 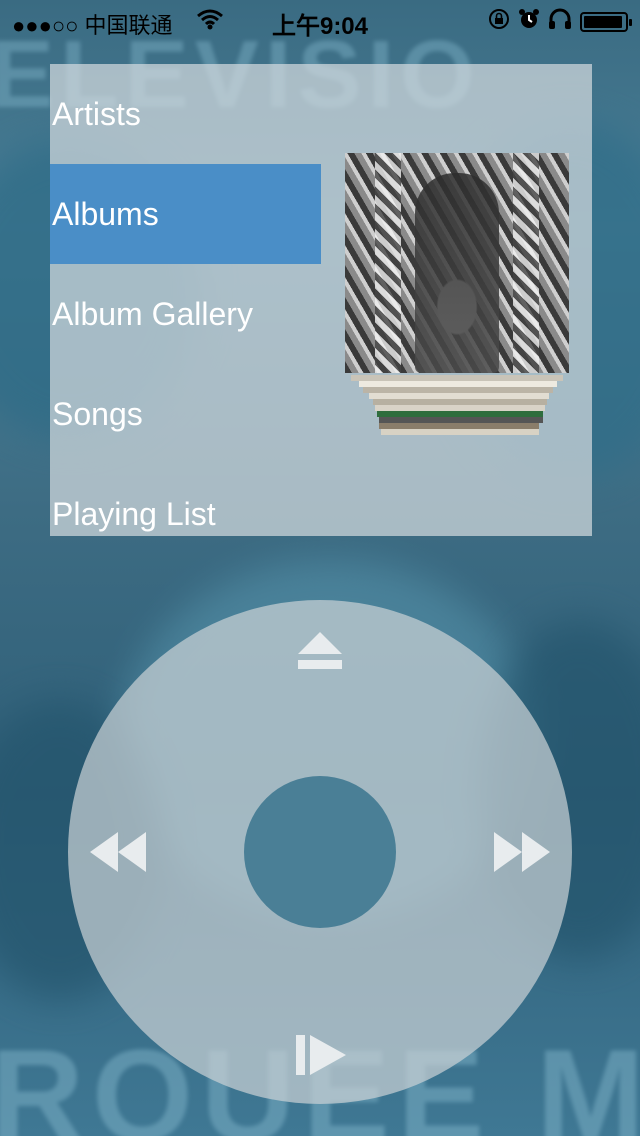 I want to click on menu-item-label: Artists, so click(x=96, y=113).